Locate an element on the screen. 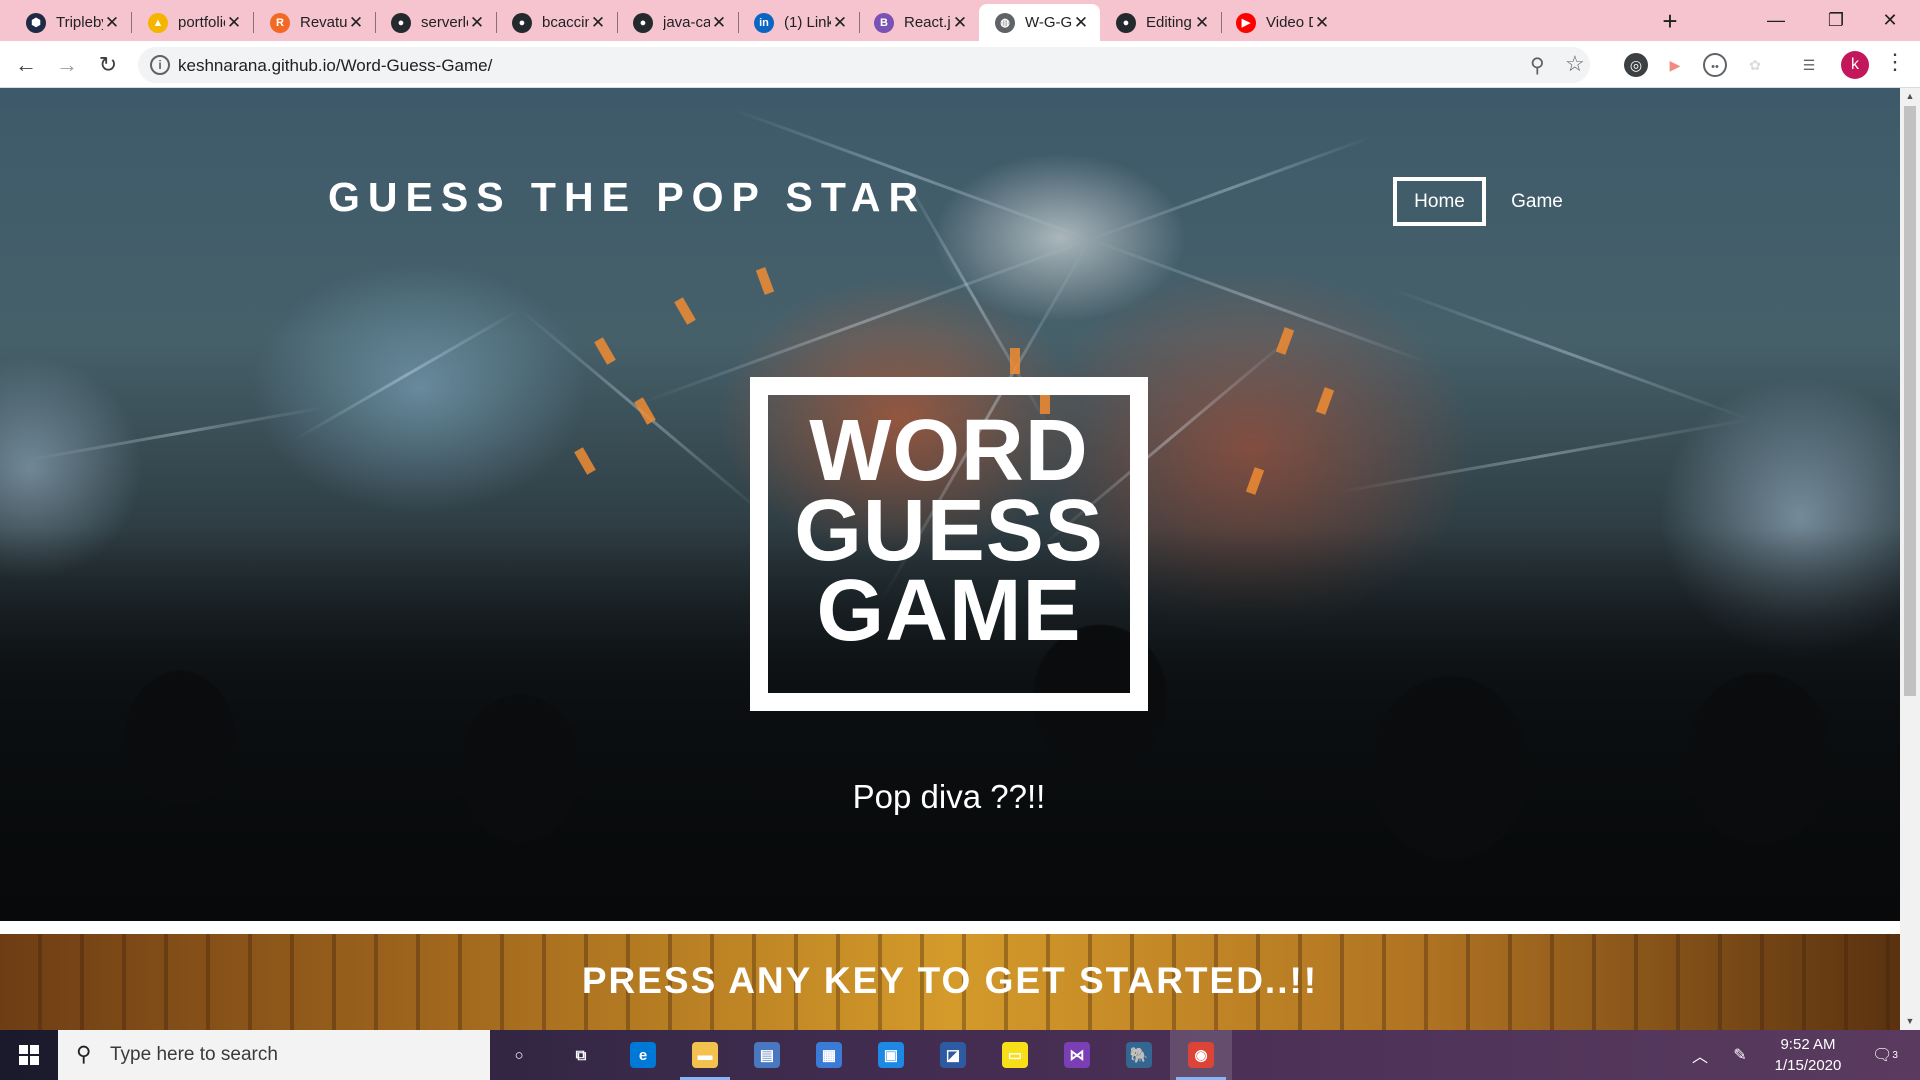  windows-logo-icon is located at coordinates (29, 1055).